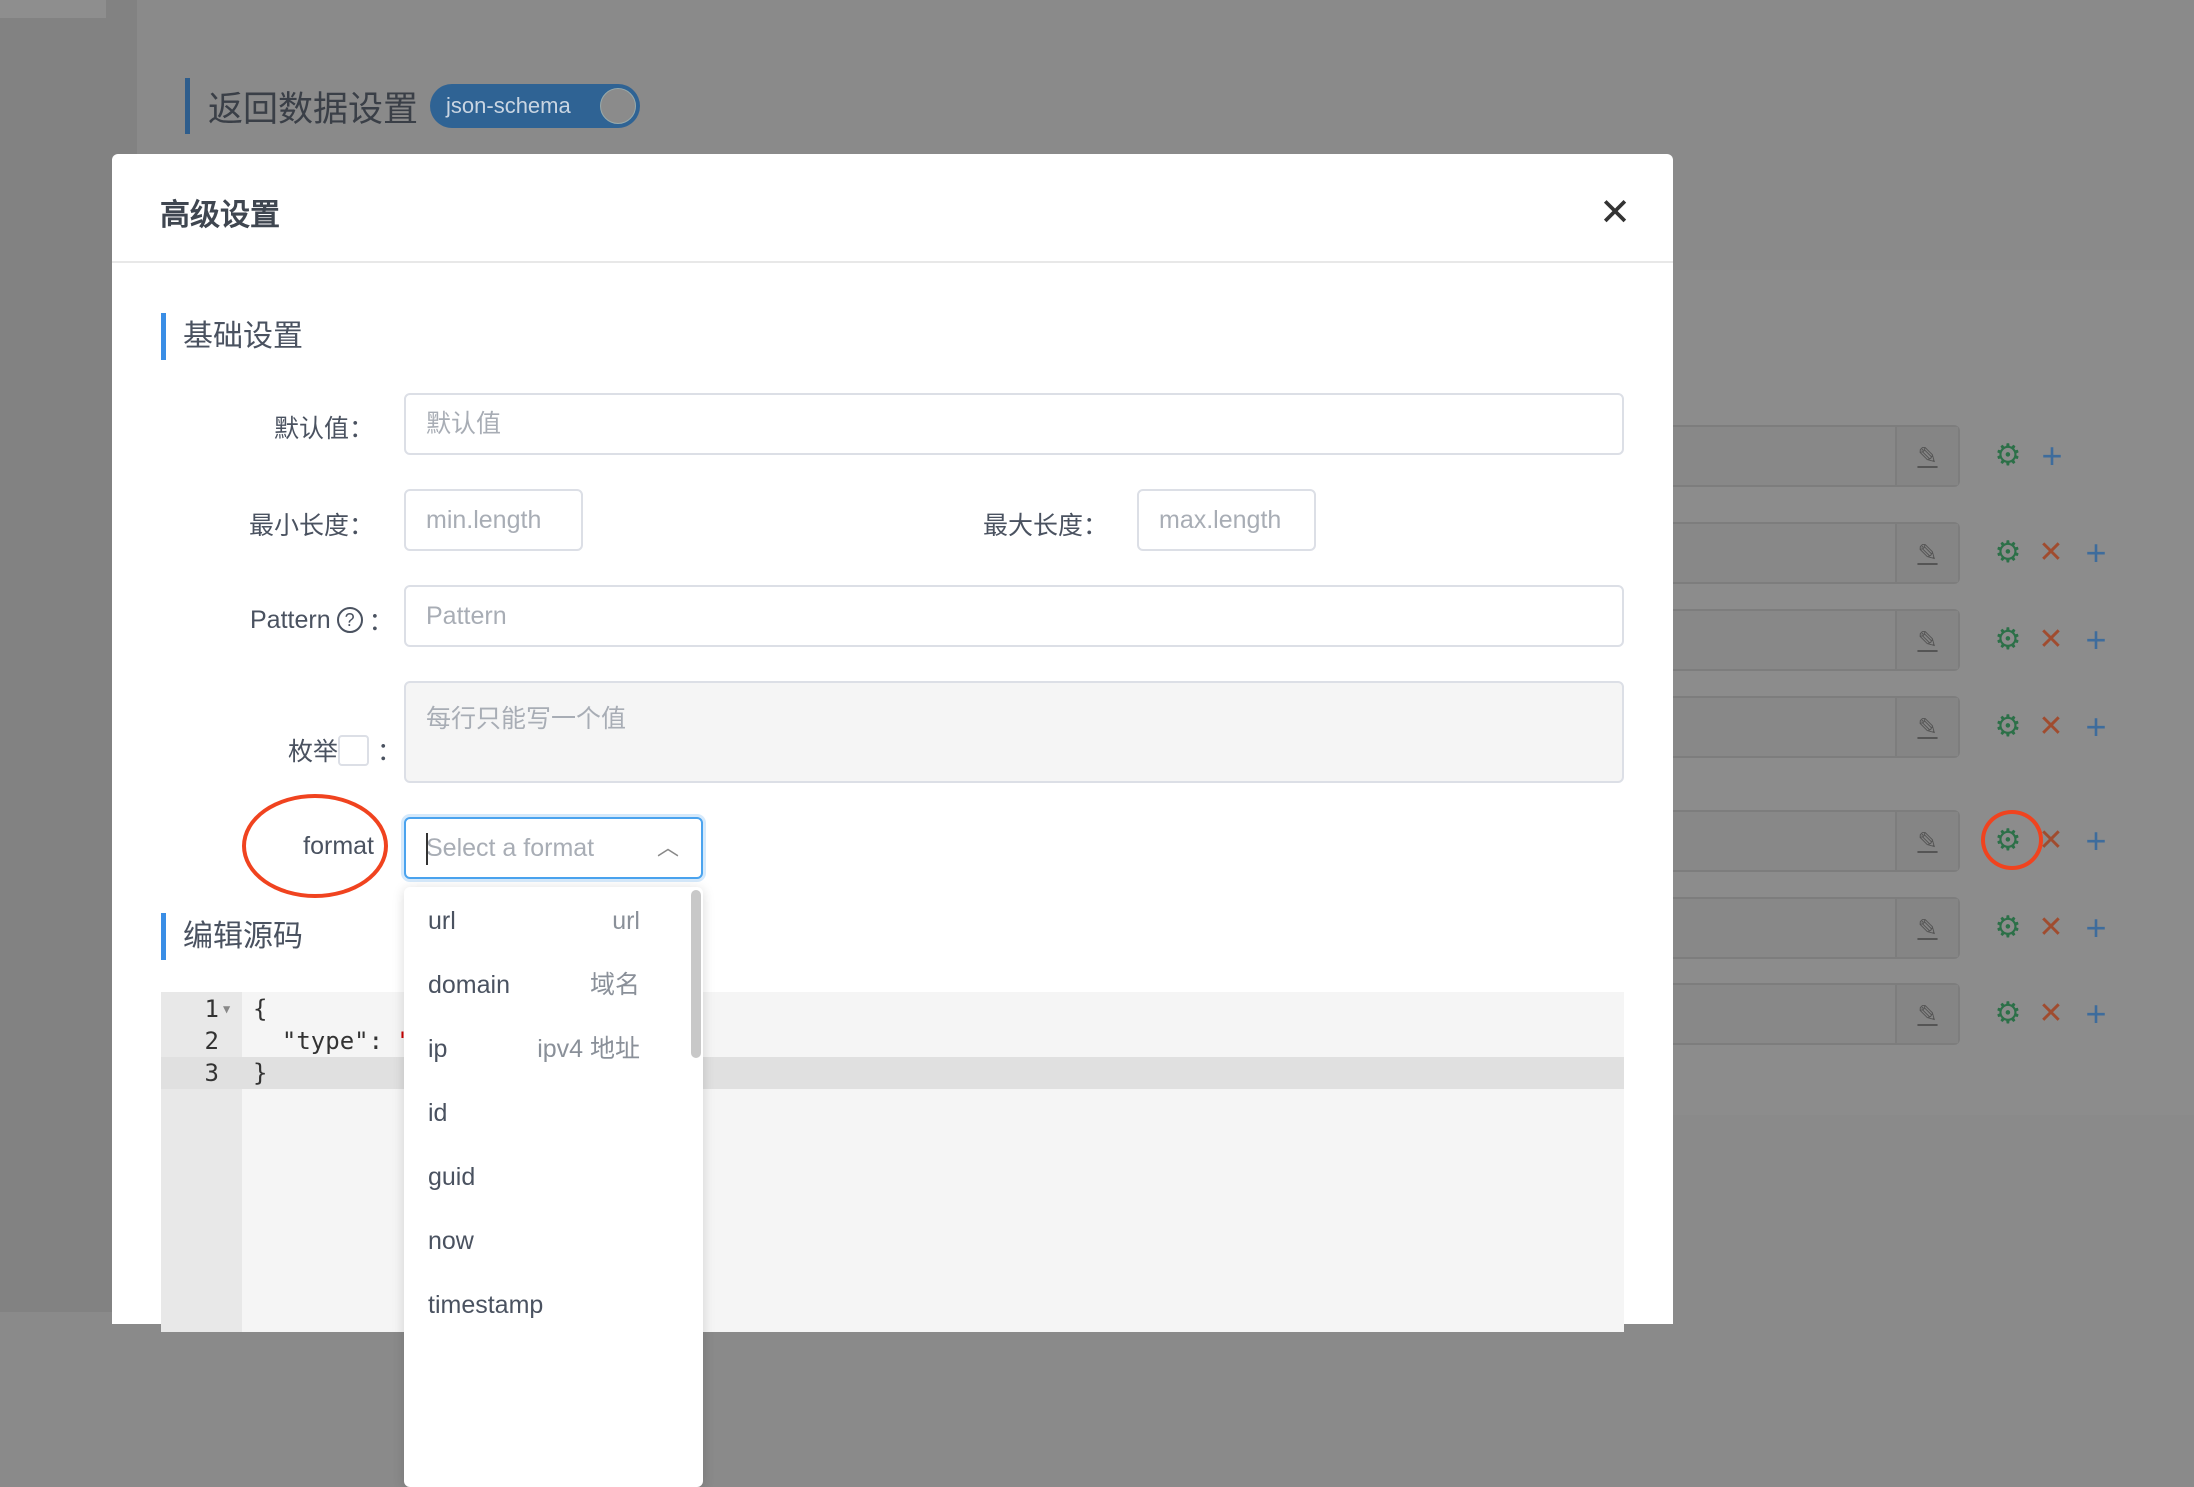 The width and height of the screenshot is (2194, 1487). I want to click on format-option-guid: guid, so click(544, 1177).